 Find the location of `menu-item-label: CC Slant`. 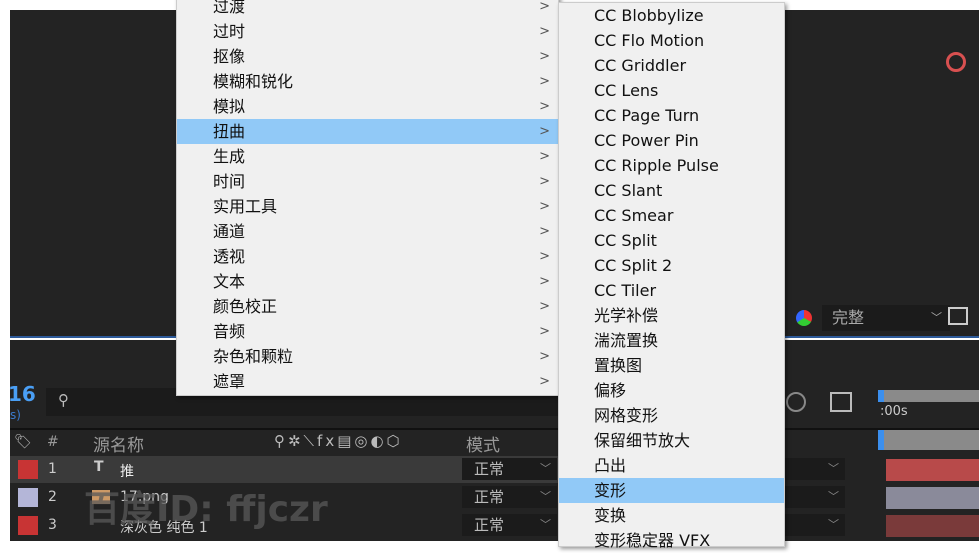

menu-item-label: CC Slant is located at coordinates (628, 190).